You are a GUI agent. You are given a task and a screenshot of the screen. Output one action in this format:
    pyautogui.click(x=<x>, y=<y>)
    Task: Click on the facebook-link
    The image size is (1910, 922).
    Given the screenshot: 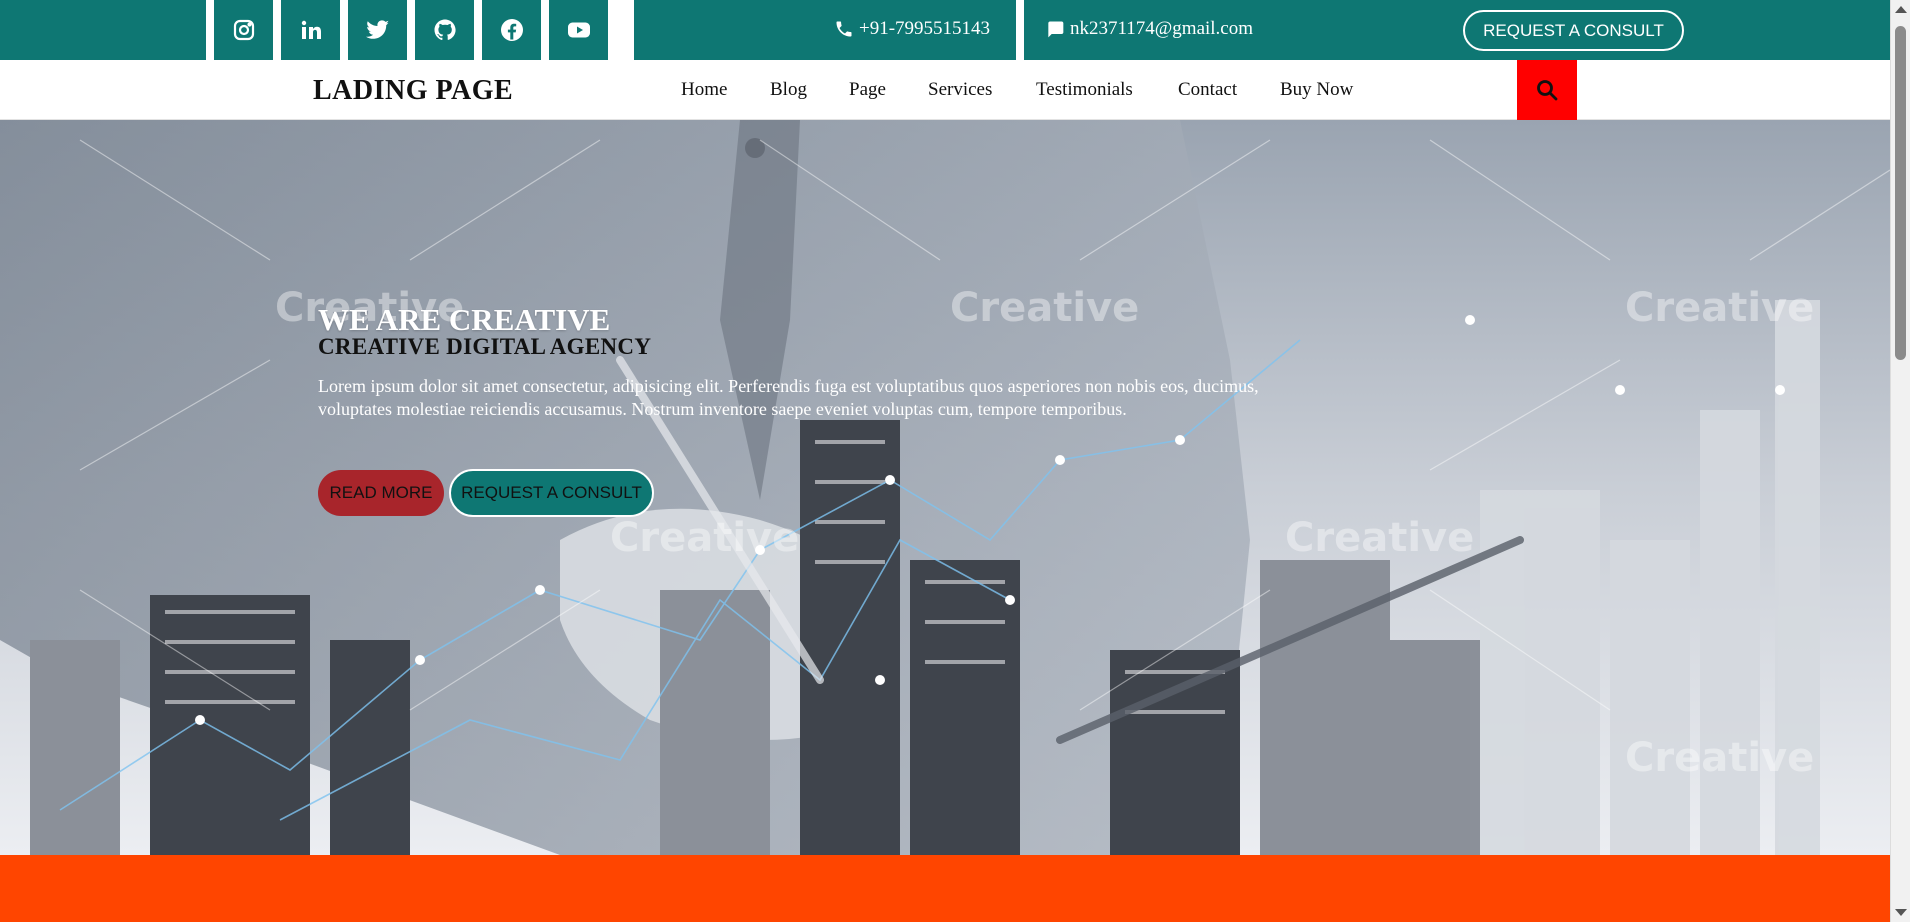 What is the action you would take?
    pyautogui.click(x=511, y=30)
    